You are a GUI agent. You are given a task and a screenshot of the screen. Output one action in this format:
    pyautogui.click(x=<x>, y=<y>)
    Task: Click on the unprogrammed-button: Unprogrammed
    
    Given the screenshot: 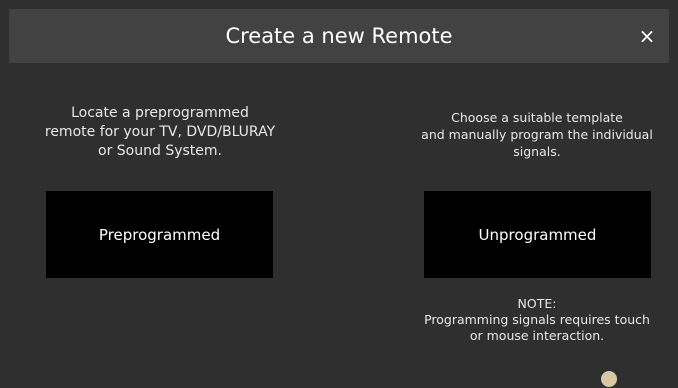 What is the action you would take?
    pyautogui.click(x=537, y=234)
    